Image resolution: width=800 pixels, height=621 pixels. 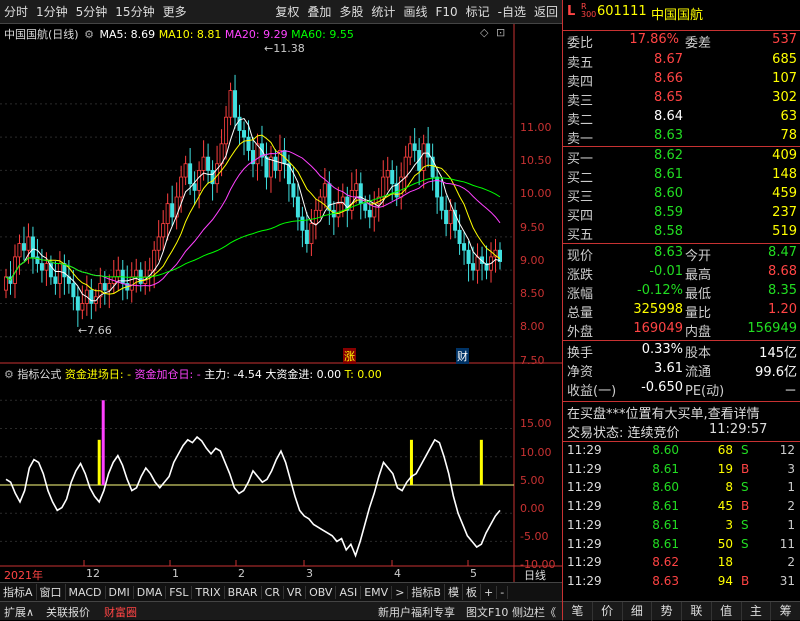 I want to click on quote.buys-label: 买五, so click(x=580, y=235).